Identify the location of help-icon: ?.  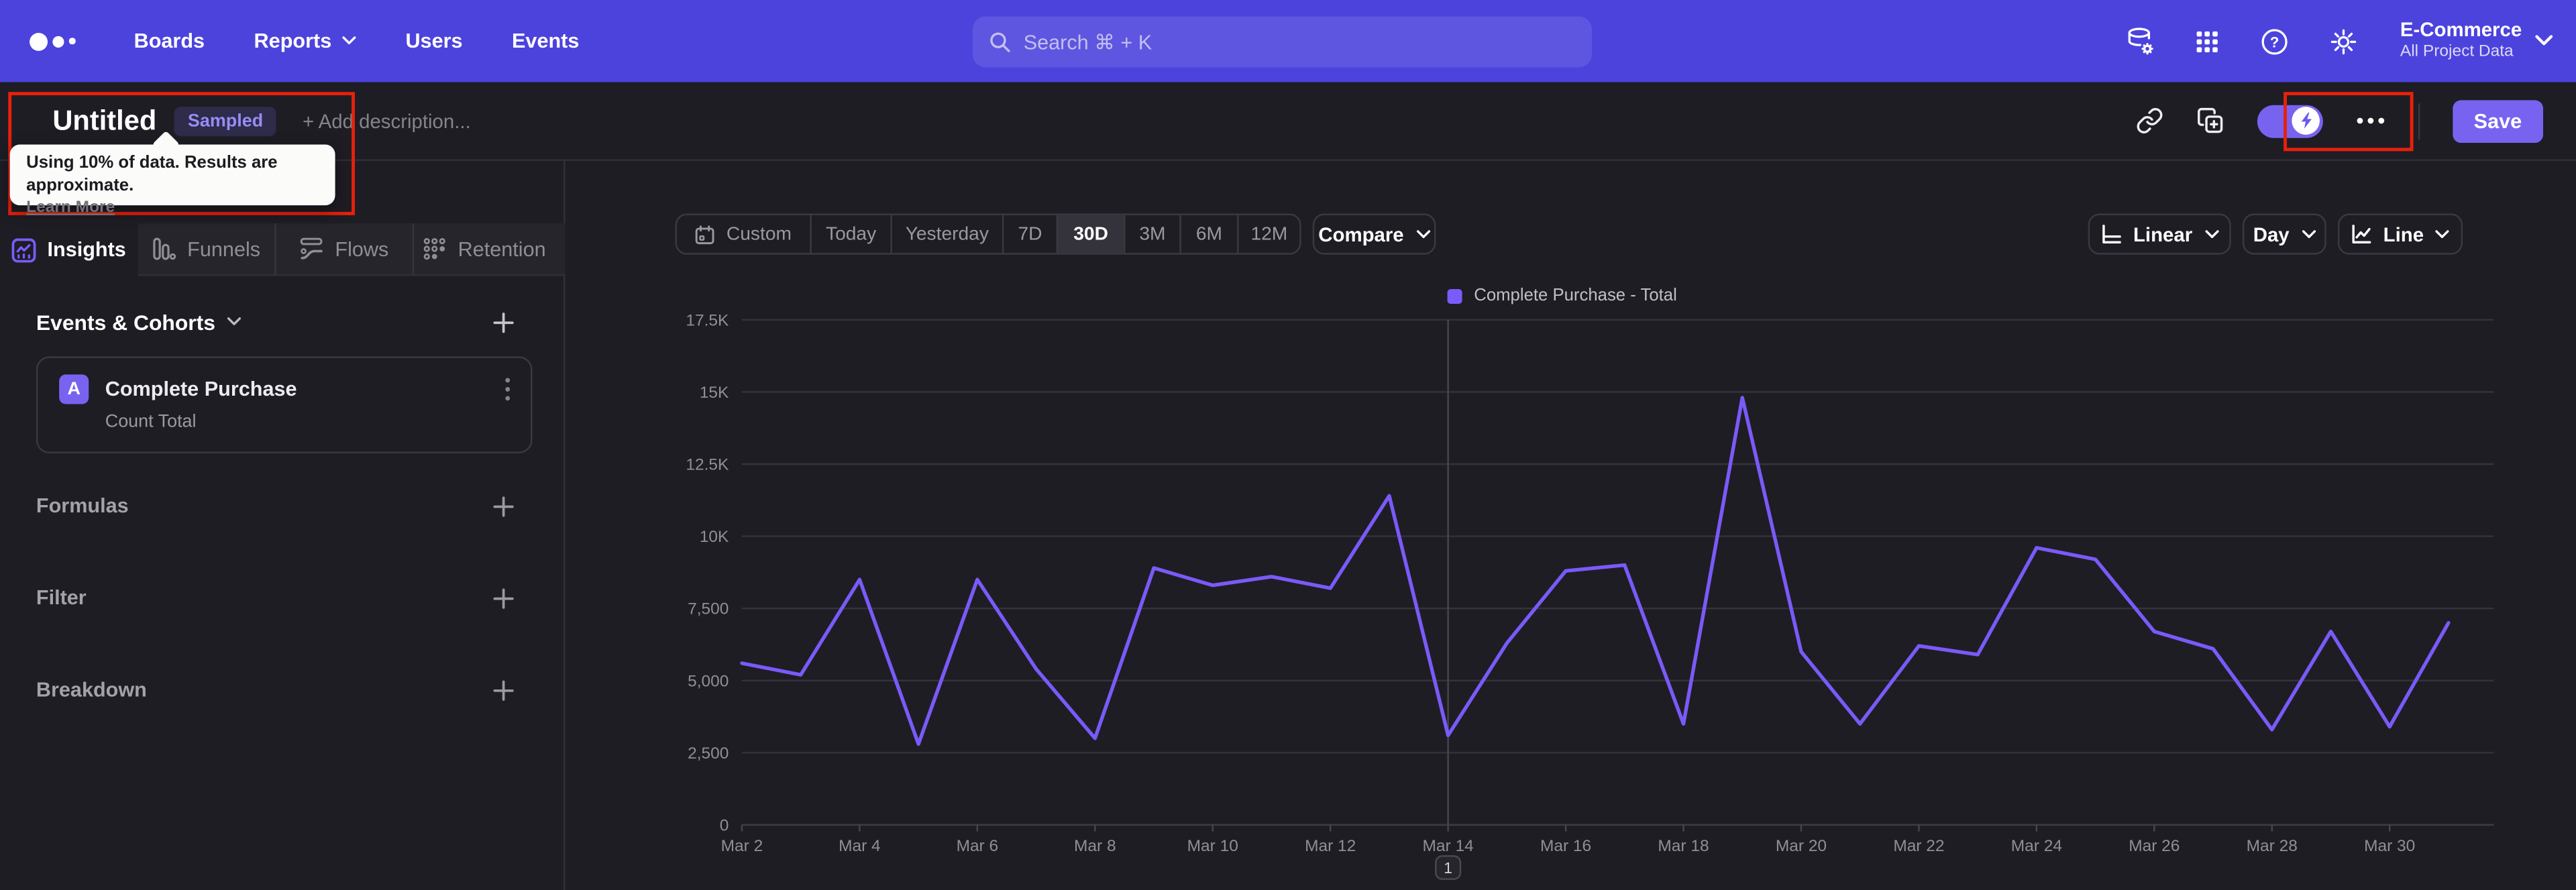
(2274, 41).